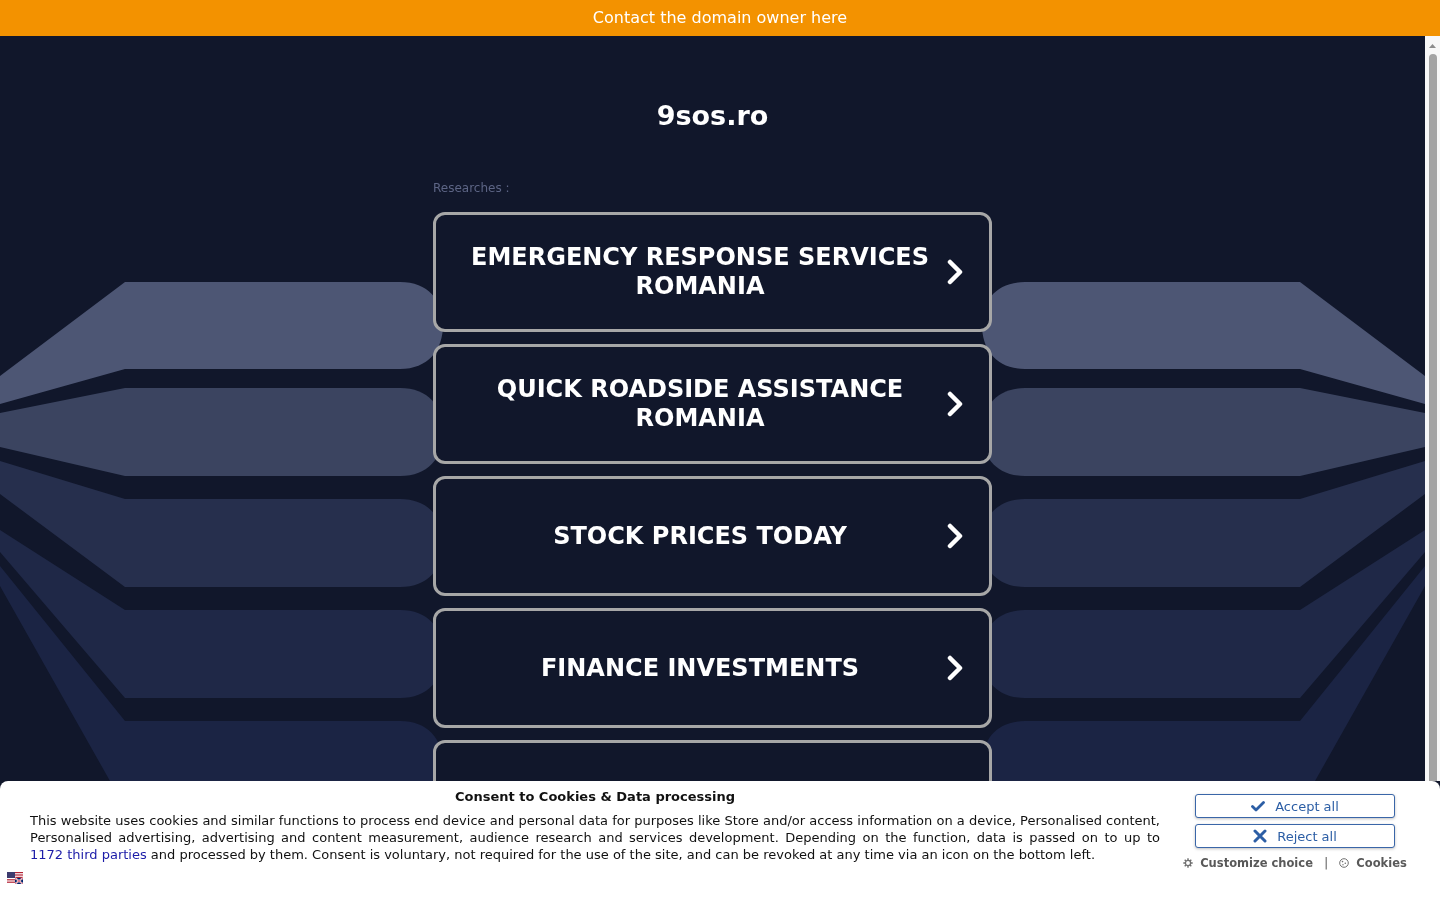 The width and height of the screenshot is (1440, 900). I want to click on cookies-link: Cookies, so click(1373, 863).